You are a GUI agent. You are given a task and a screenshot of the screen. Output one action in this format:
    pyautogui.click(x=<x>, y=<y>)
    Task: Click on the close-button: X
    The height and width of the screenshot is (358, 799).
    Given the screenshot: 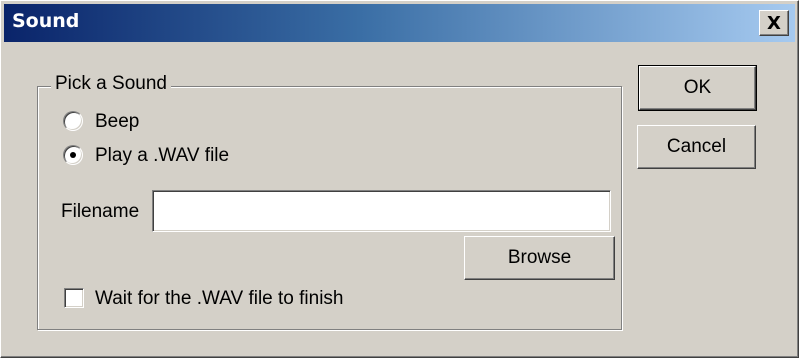 What is the action you would take?
    pyautogui.click(x=774, y=23)
    